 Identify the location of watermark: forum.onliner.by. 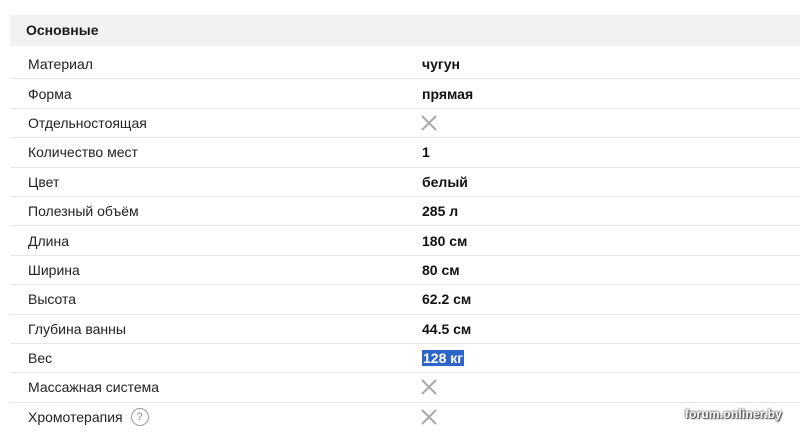
(733, 414).